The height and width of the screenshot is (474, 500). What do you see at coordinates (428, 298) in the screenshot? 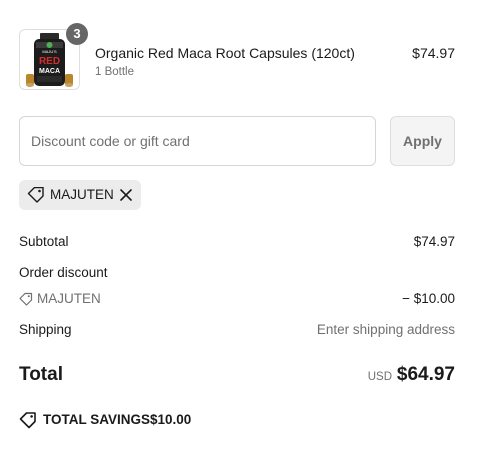
I see `order-discount-value: − $10.00` at bounding box center [428, 298].